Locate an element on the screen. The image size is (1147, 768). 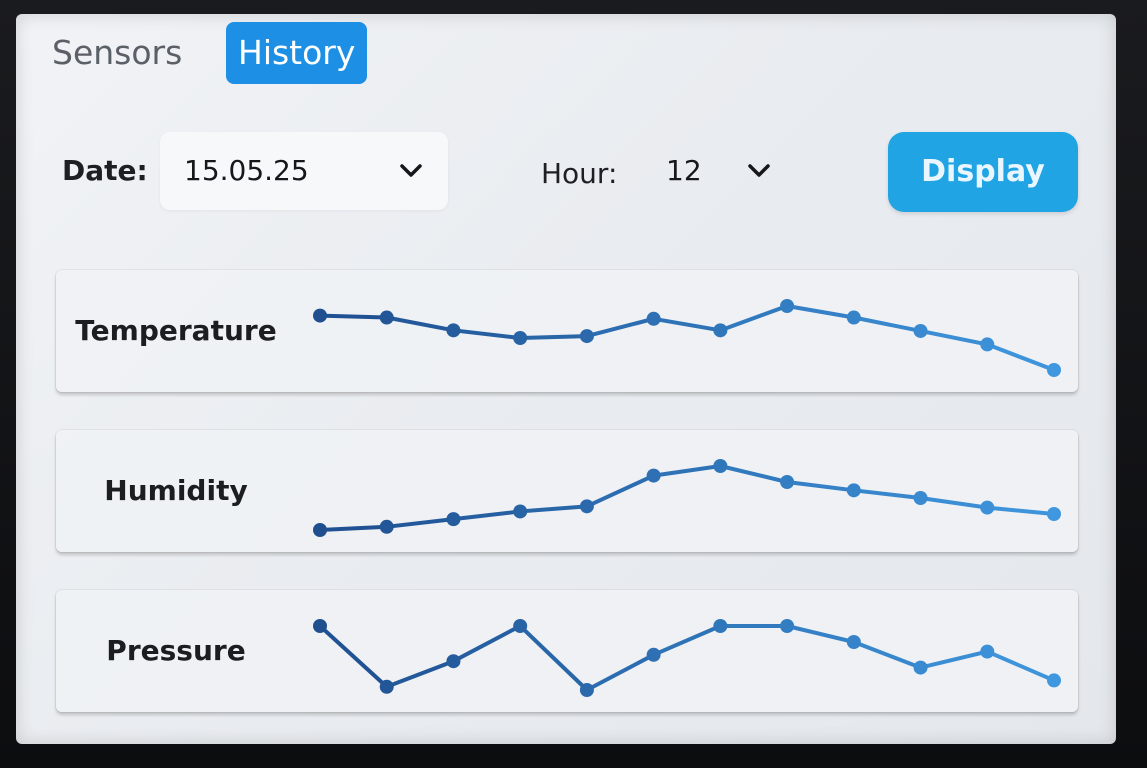
temperature-chart is located at coordinates (687, 338).